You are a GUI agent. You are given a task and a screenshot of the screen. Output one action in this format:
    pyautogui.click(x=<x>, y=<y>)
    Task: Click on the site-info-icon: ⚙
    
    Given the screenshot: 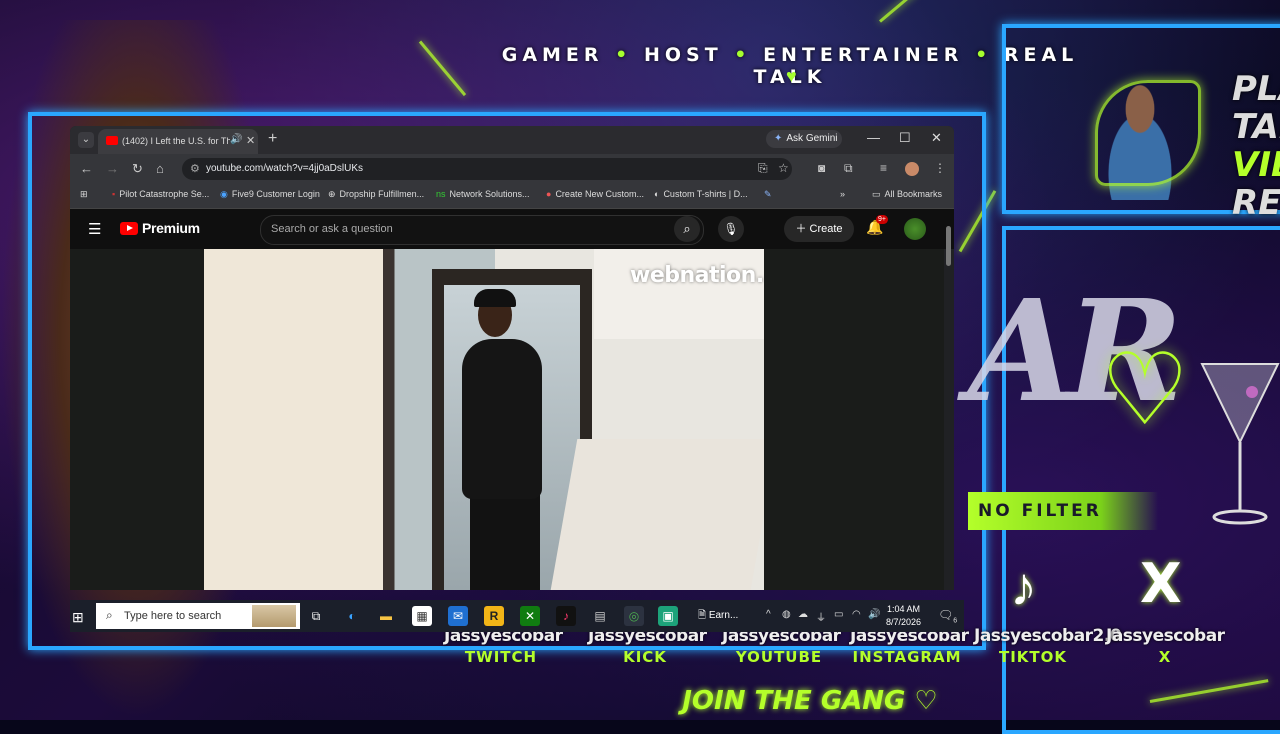 What is the action you would take?
    pyautogui.click(x=195, y=168)
    